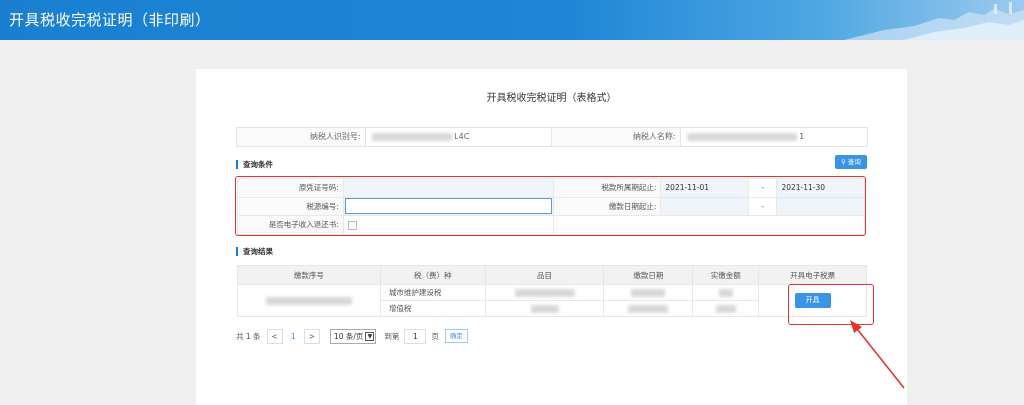 The width and height of the screenshot is (1024, 405). Describe the element at coordinates (432, 308) in the screenshot. I see `tax-type-cell: 增值税` at that location.